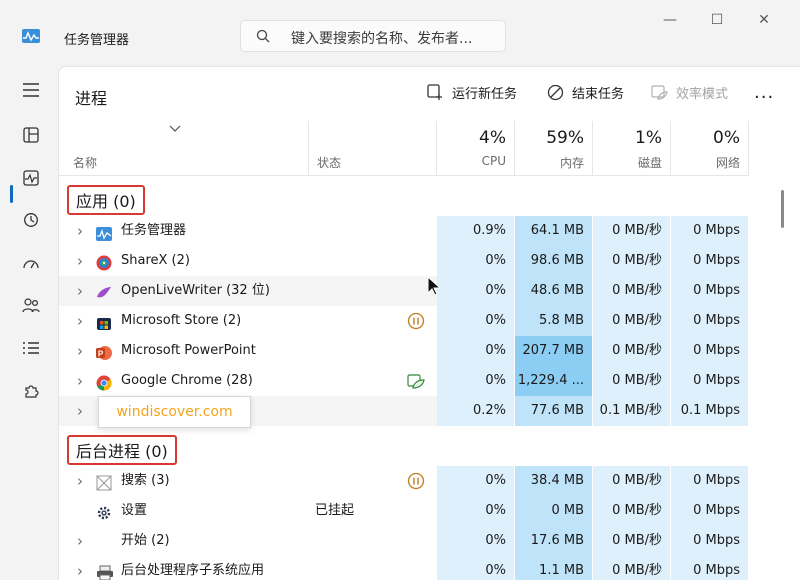 The width and height of the screenshot is (800, 580). I want to click on printer-icon, so click(104, 571).